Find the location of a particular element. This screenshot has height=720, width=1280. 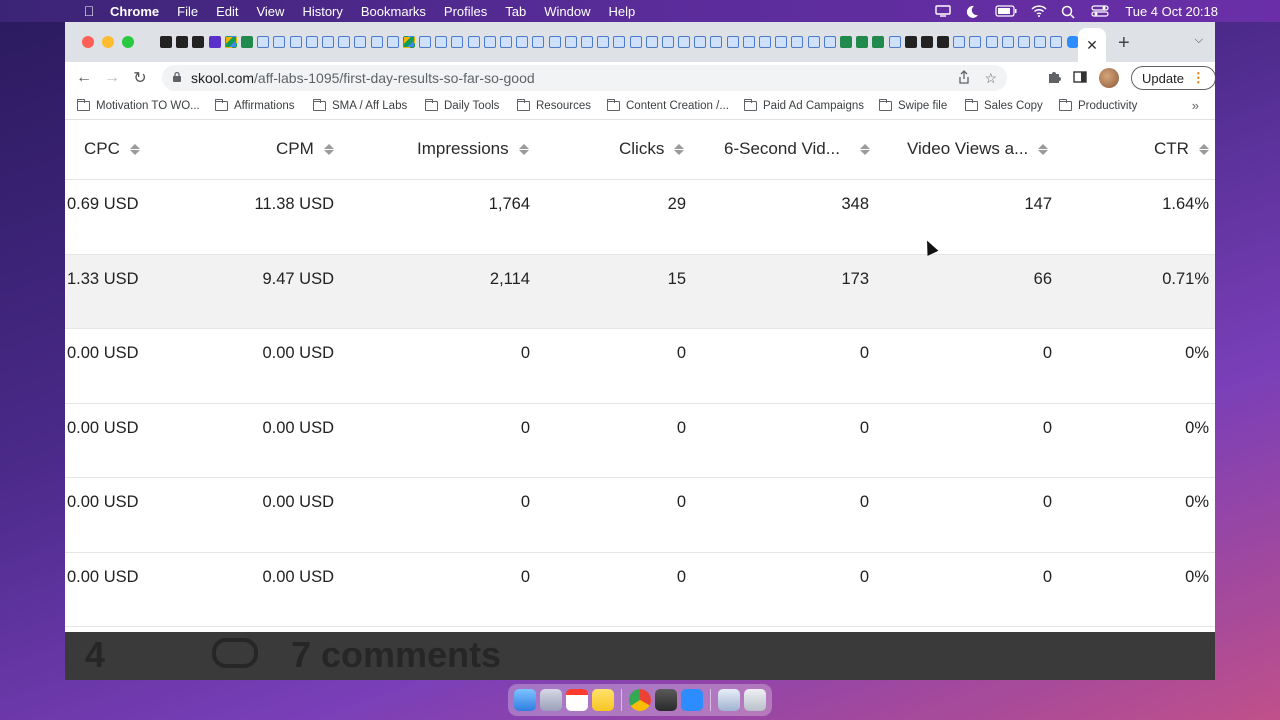

bookmark-affirmations: Affirmations is located at coordinates (255, 105).